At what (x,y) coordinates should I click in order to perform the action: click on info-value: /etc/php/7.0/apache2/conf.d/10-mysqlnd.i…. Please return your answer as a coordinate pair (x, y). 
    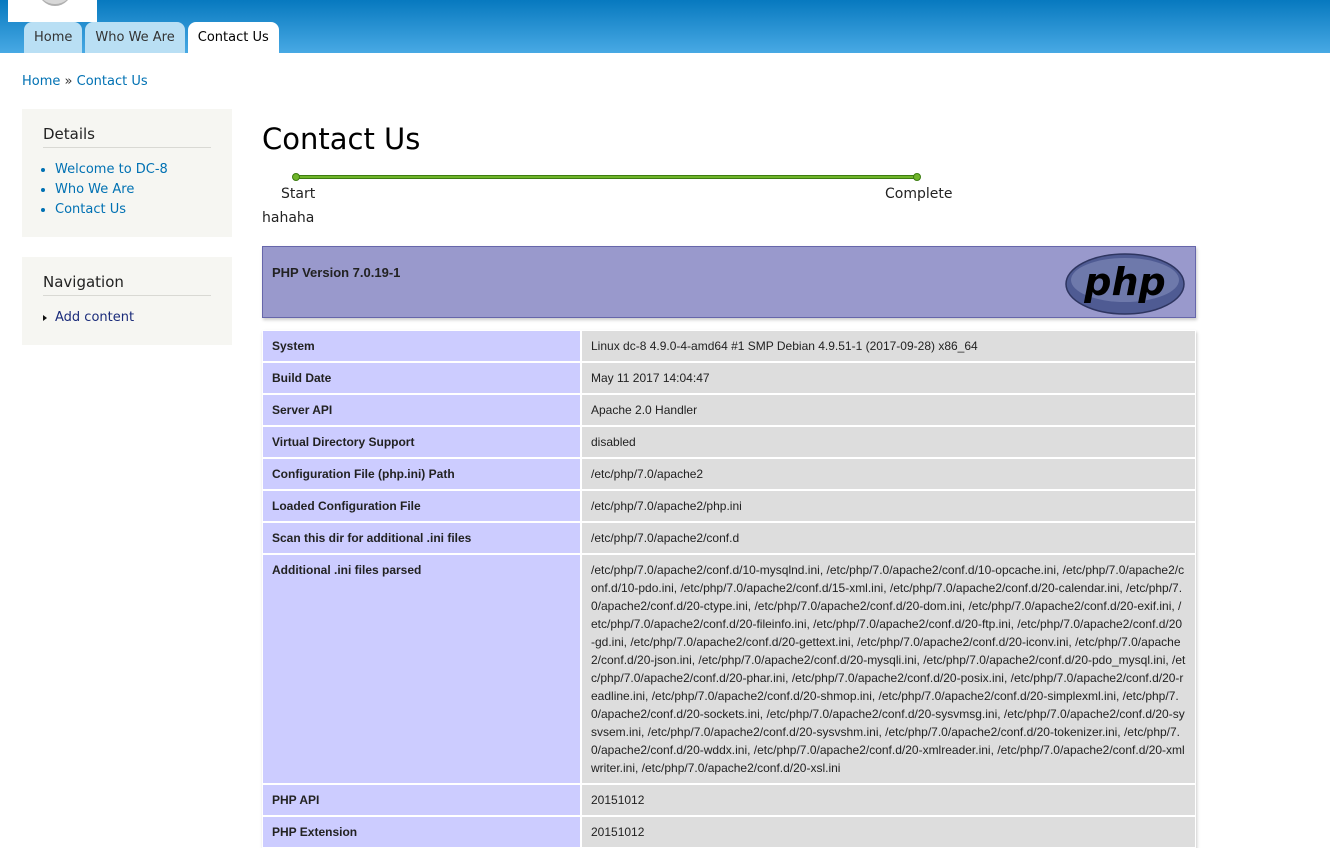
    Looking at the image, I should click on (888, 669).